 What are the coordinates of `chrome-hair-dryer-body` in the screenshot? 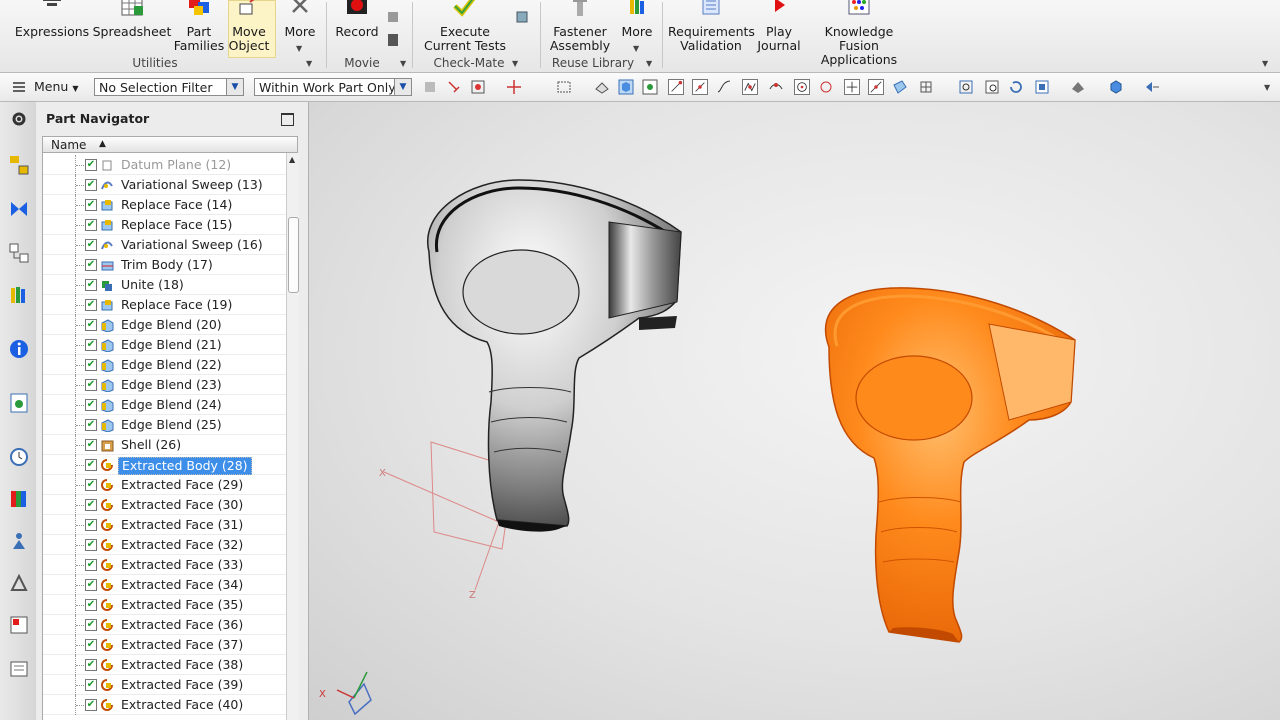 It's located at (554, 355).